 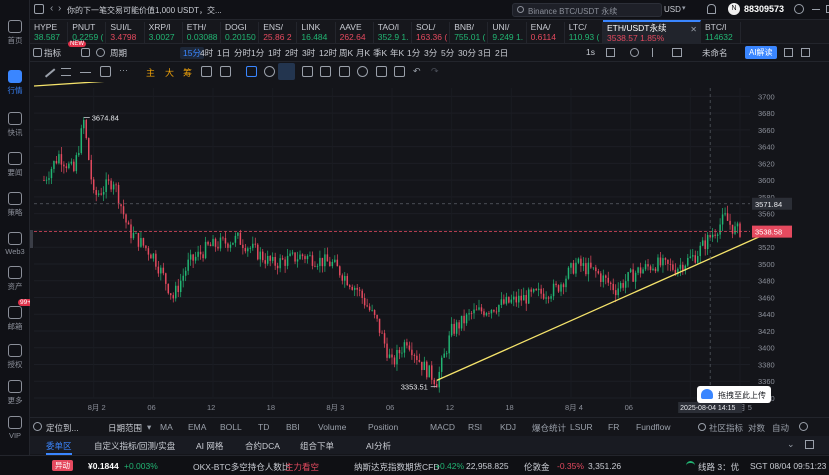 What do you see at coordinates (15, 279) in the screenshot?
I see `sidebar-item-wallet: 资产` at bounding box center [15, 279].